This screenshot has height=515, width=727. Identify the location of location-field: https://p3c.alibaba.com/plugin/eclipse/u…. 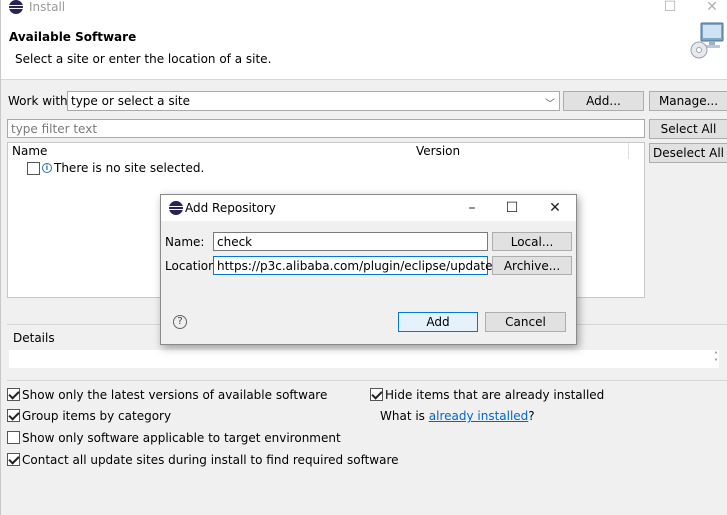
(353, 265).